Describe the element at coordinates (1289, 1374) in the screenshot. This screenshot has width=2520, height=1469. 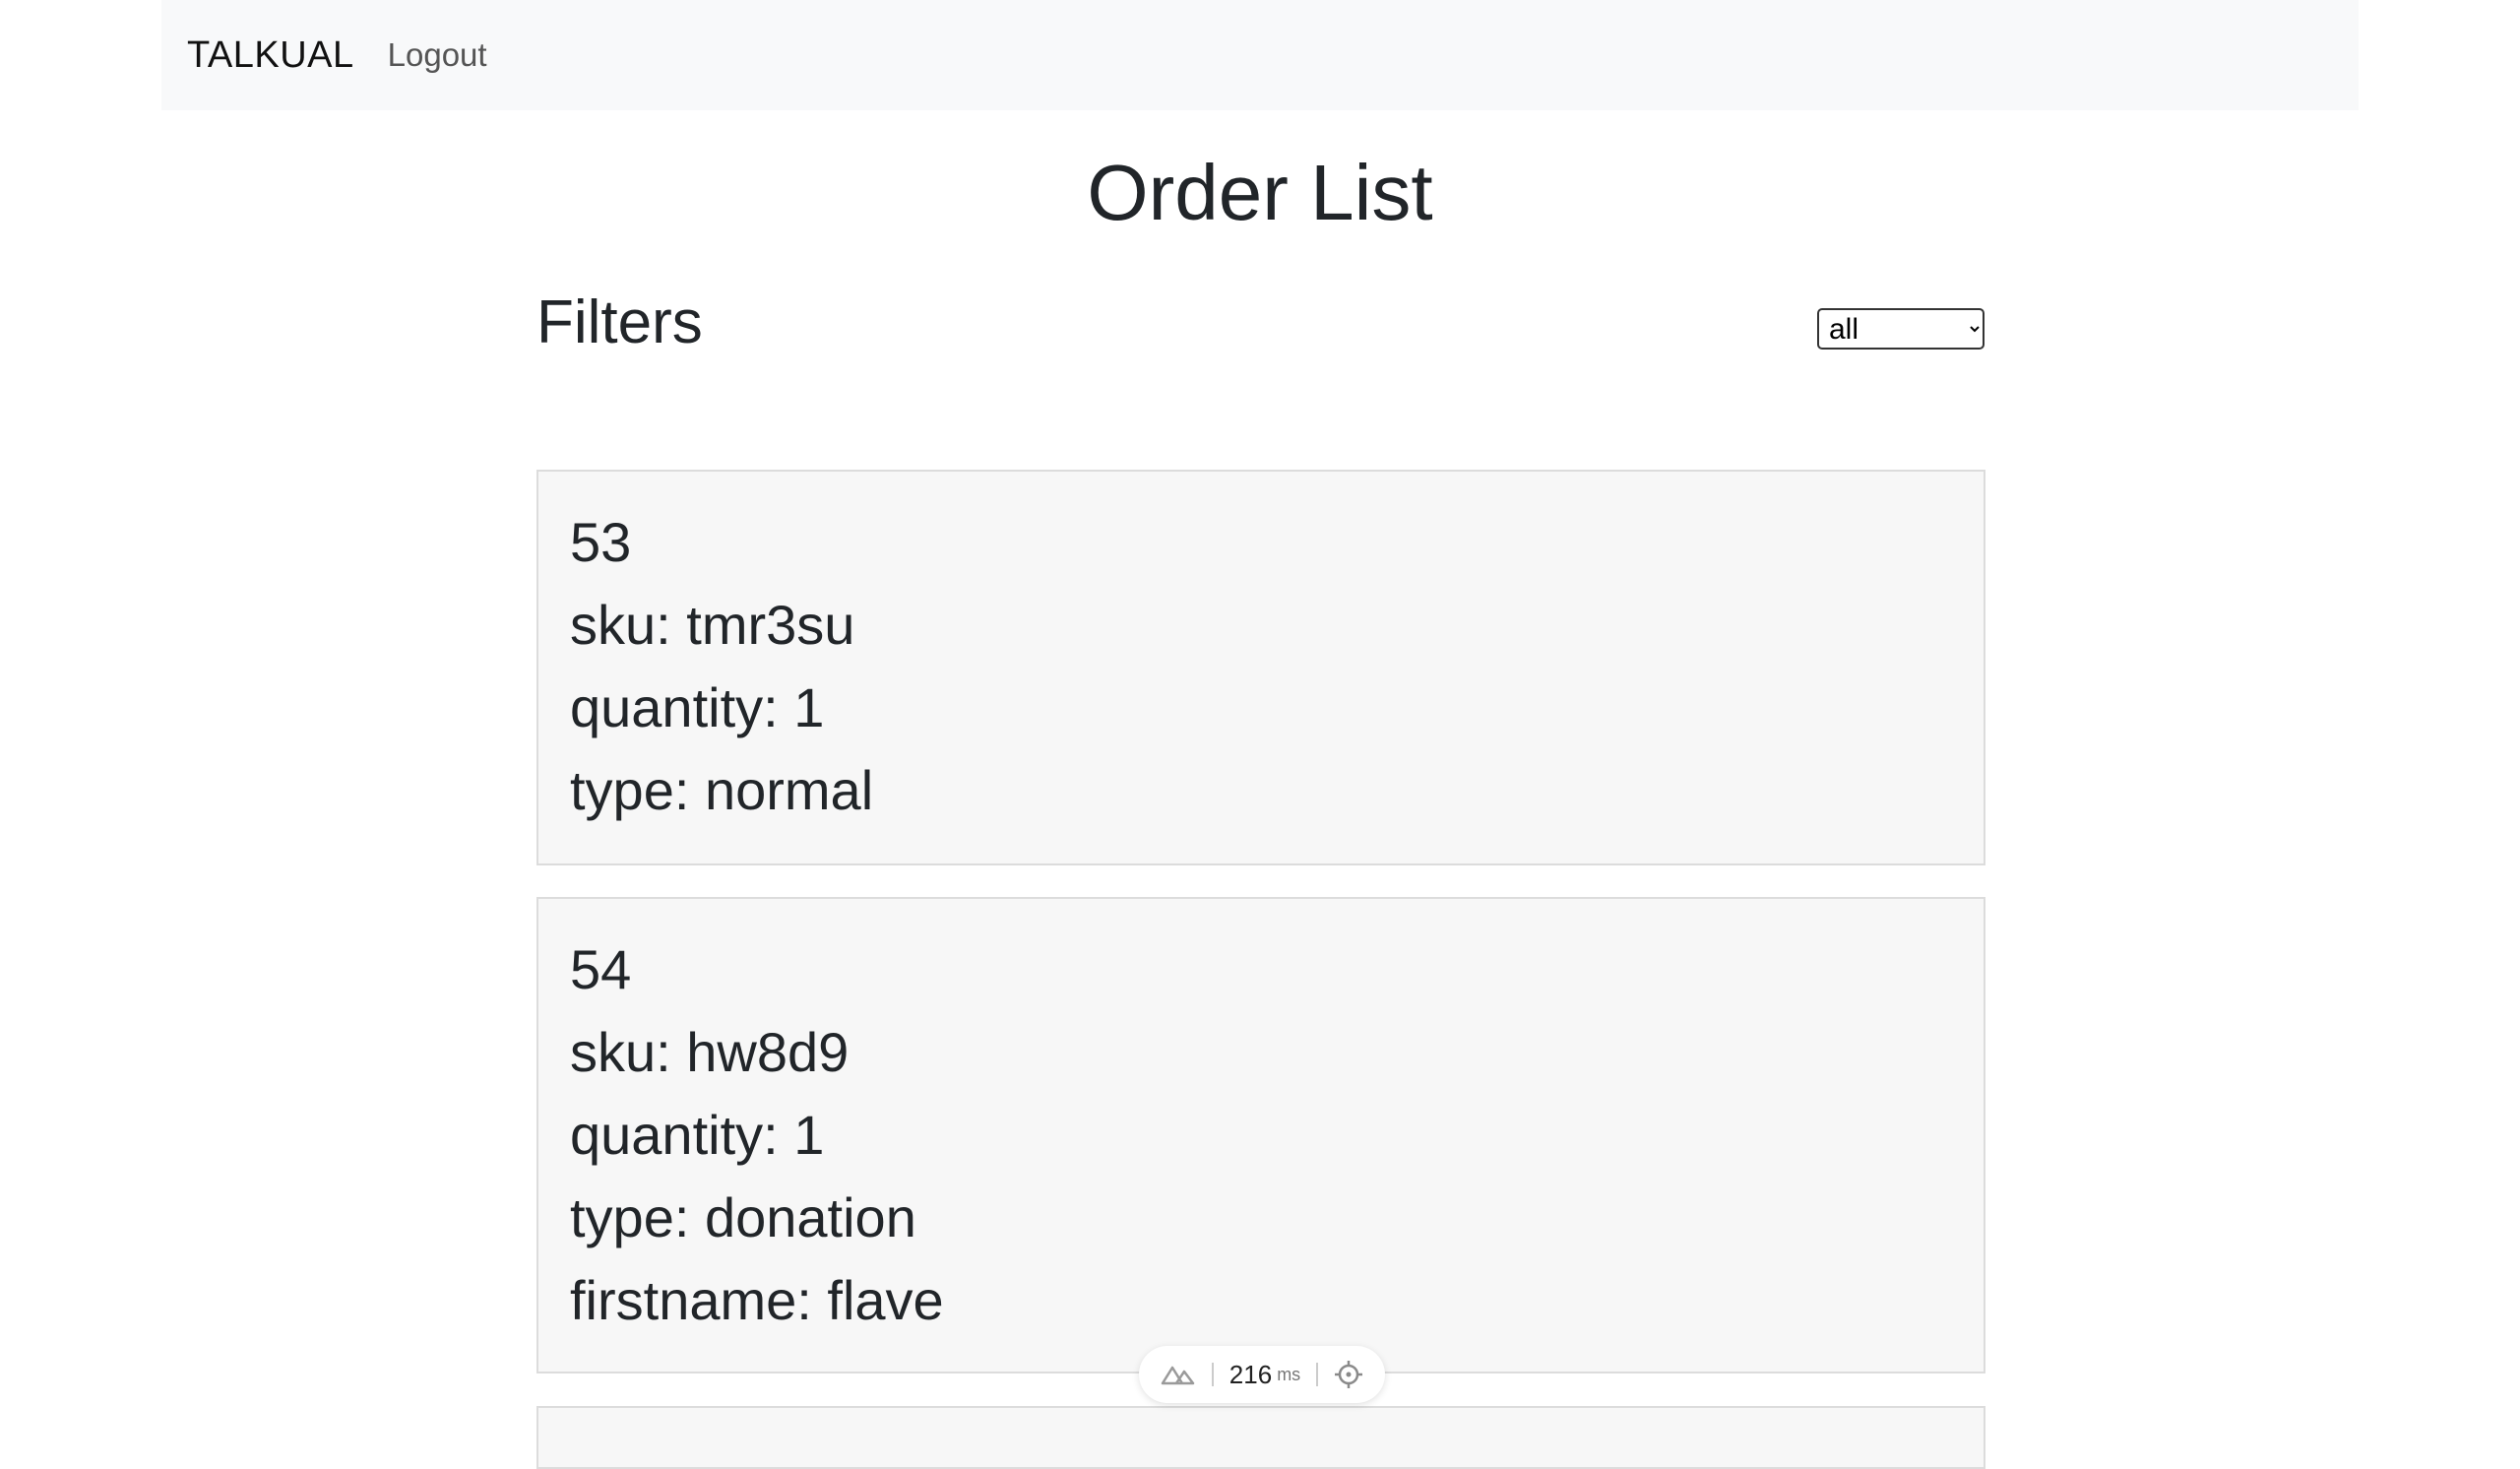
I see `perf-unit: ms` at that location.